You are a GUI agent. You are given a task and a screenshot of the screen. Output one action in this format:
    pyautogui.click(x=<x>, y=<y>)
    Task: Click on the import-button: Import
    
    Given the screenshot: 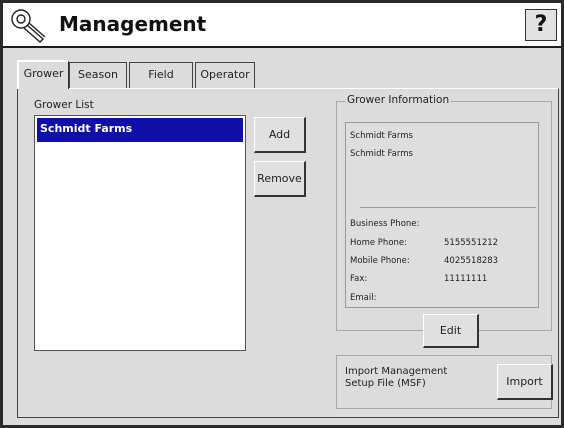 What is the action you would take?
    pyautogui.click(x=525, y=382)
    